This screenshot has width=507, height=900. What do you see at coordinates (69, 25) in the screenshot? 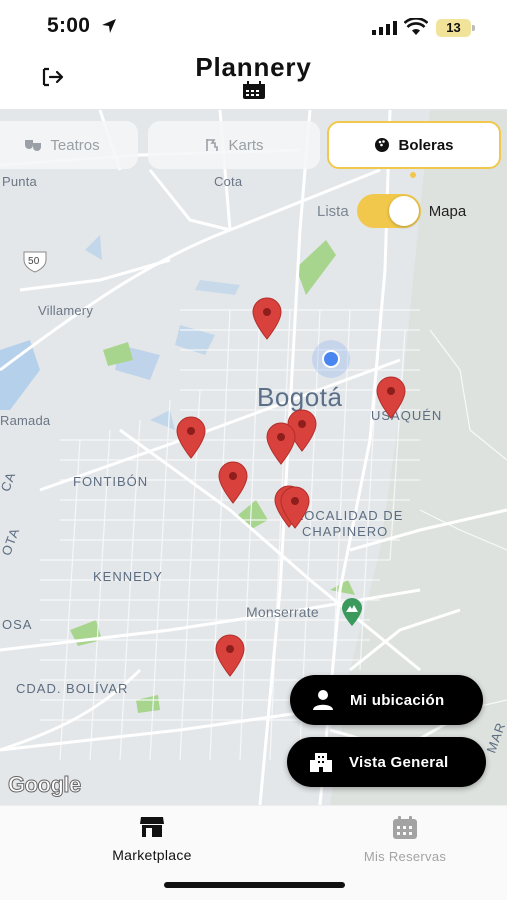
I see `status-time: 5:00` at bounding box center [69, 25].